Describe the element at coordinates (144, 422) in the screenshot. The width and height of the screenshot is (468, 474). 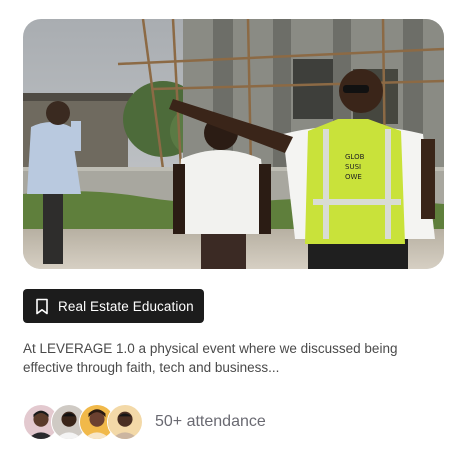
I see `attendee-group: 50+ attendance` at that location.